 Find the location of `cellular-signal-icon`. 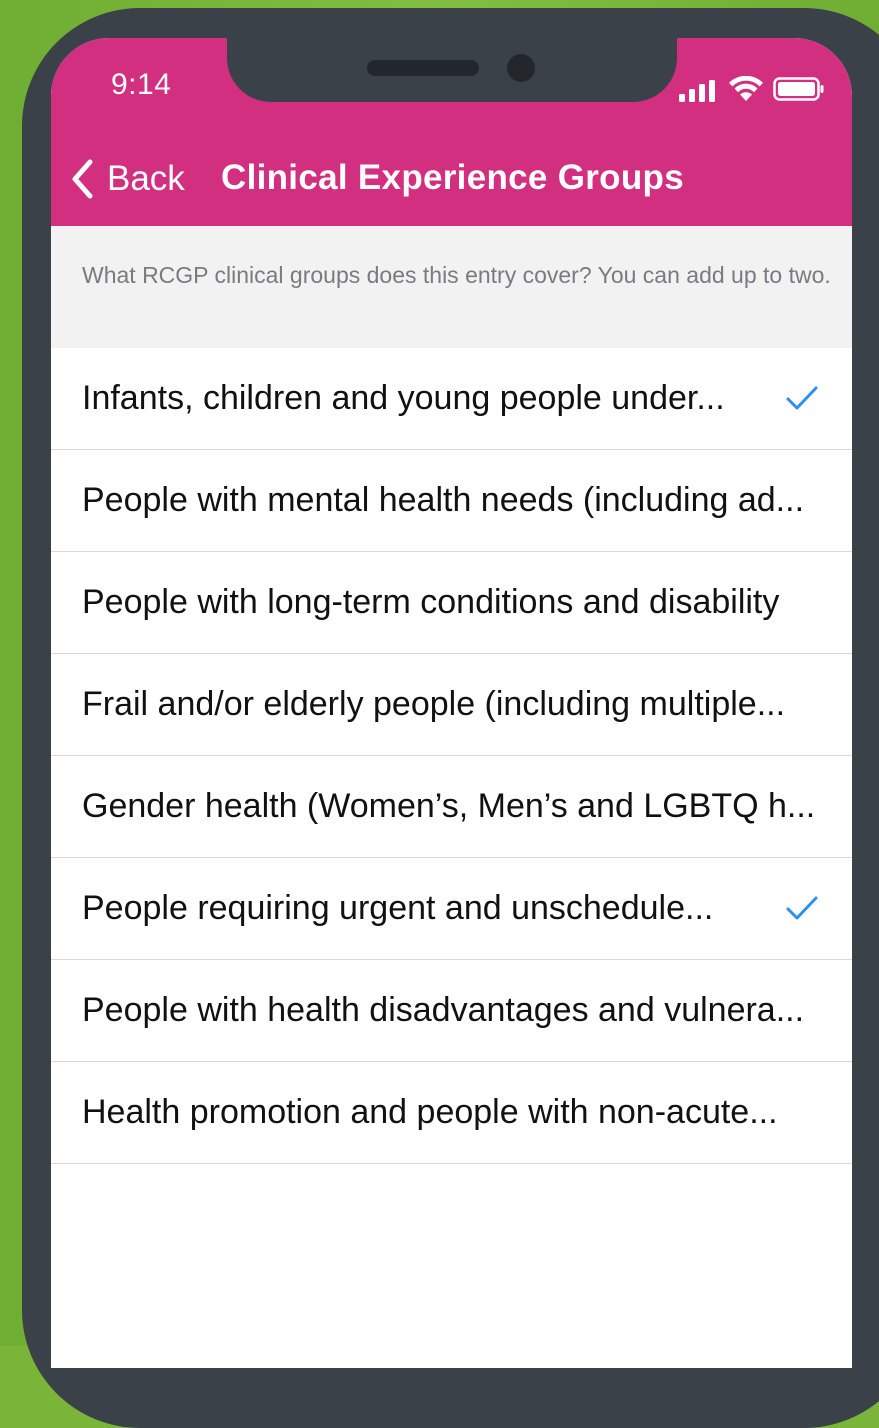

cellular-signal-icon is located at coordinates (697, 91).